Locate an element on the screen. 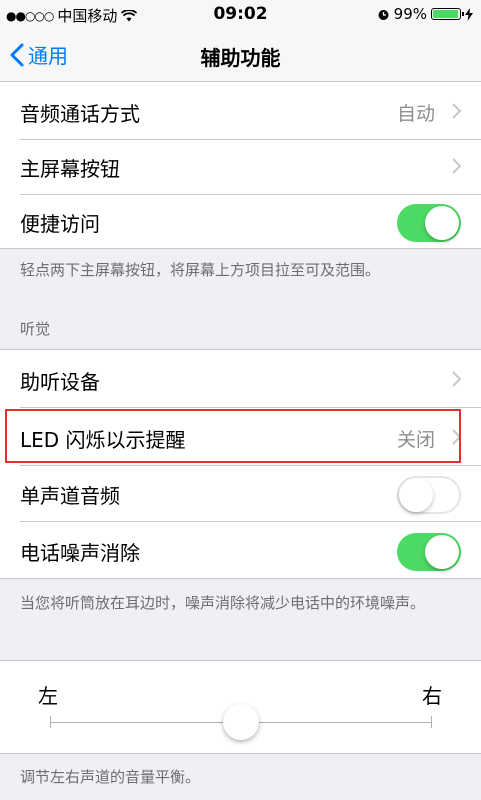  page-title: 辅助功能 is located at coordinates (240, 58).